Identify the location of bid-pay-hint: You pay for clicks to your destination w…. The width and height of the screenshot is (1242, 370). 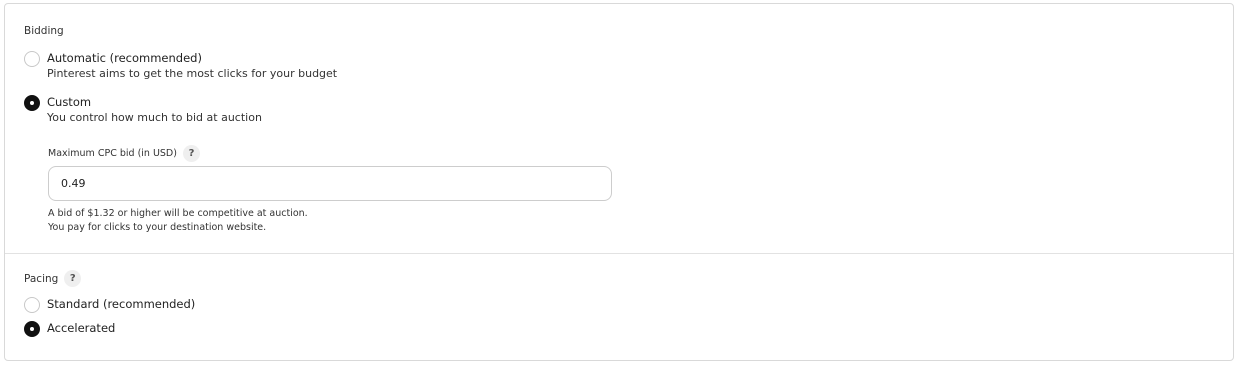
(157, 227).